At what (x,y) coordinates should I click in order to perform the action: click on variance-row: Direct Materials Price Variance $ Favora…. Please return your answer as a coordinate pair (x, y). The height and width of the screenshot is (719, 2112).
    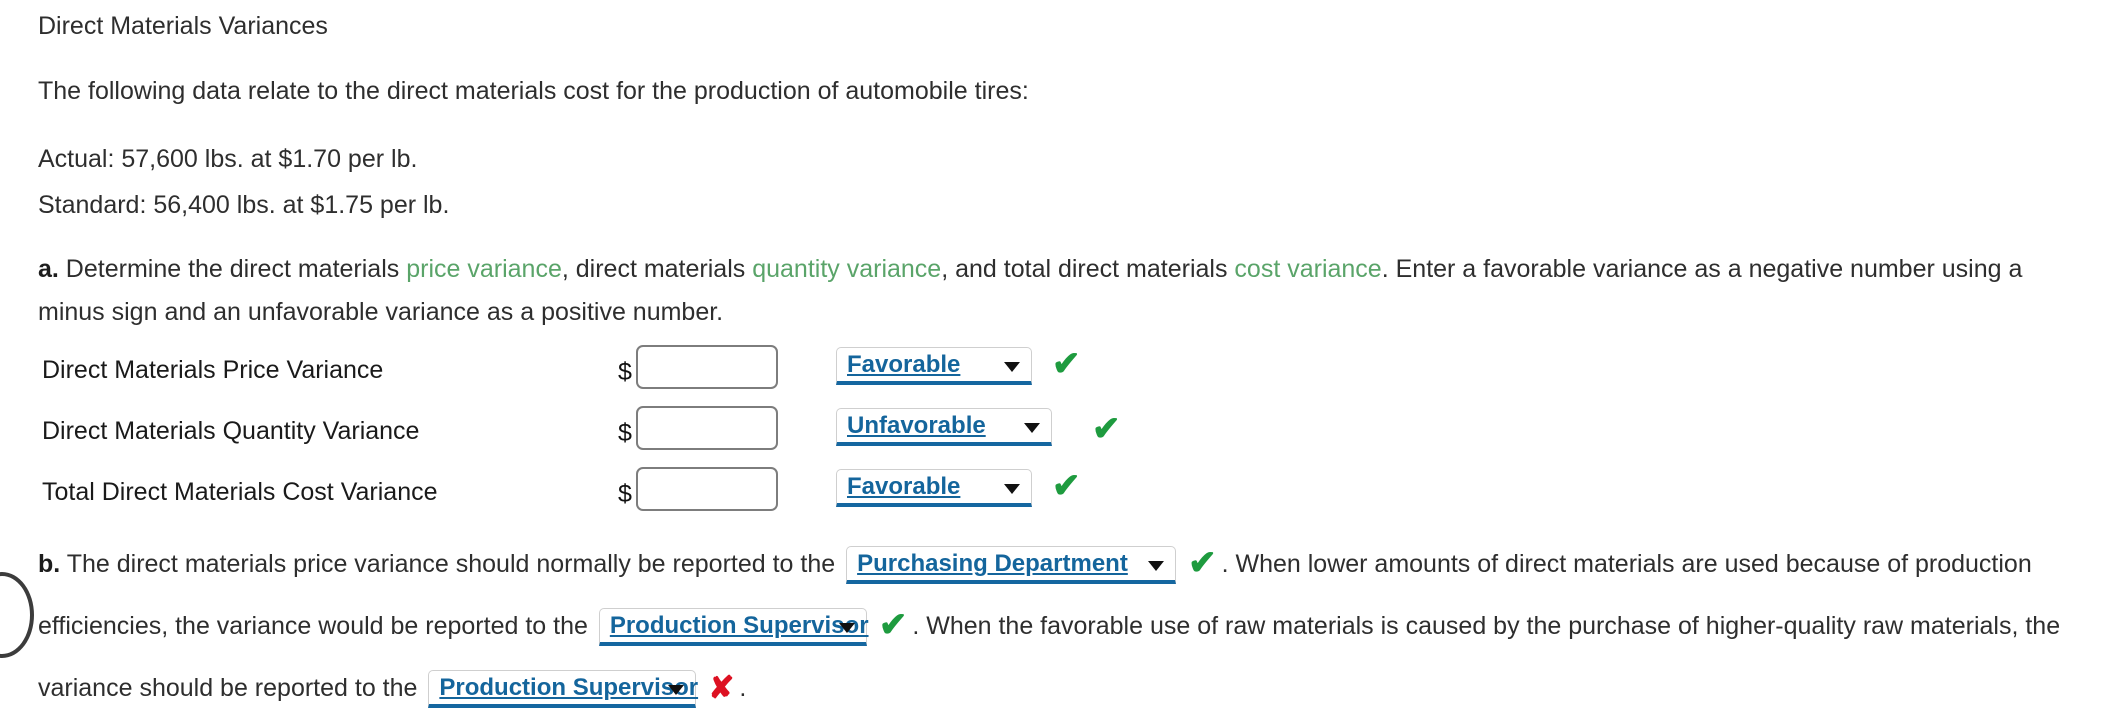
    Looking at the image, I should click on (1056, 375).